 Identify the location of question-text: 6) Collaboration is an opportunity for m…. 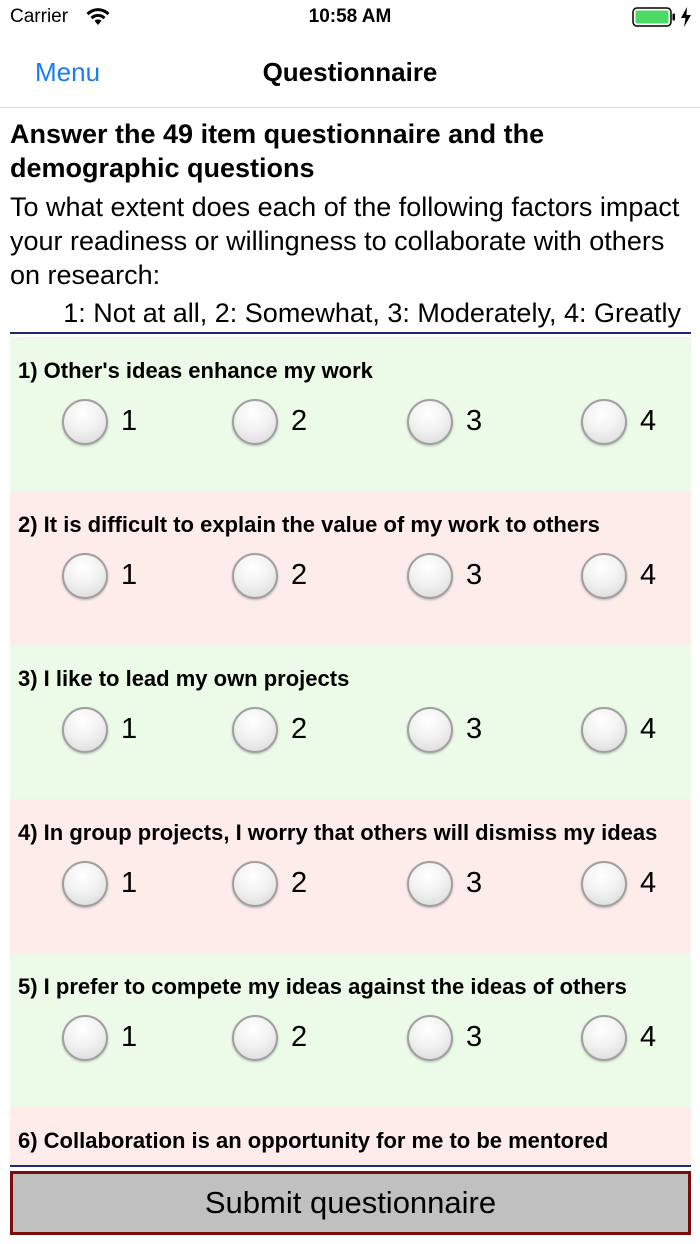
(313, 1140).